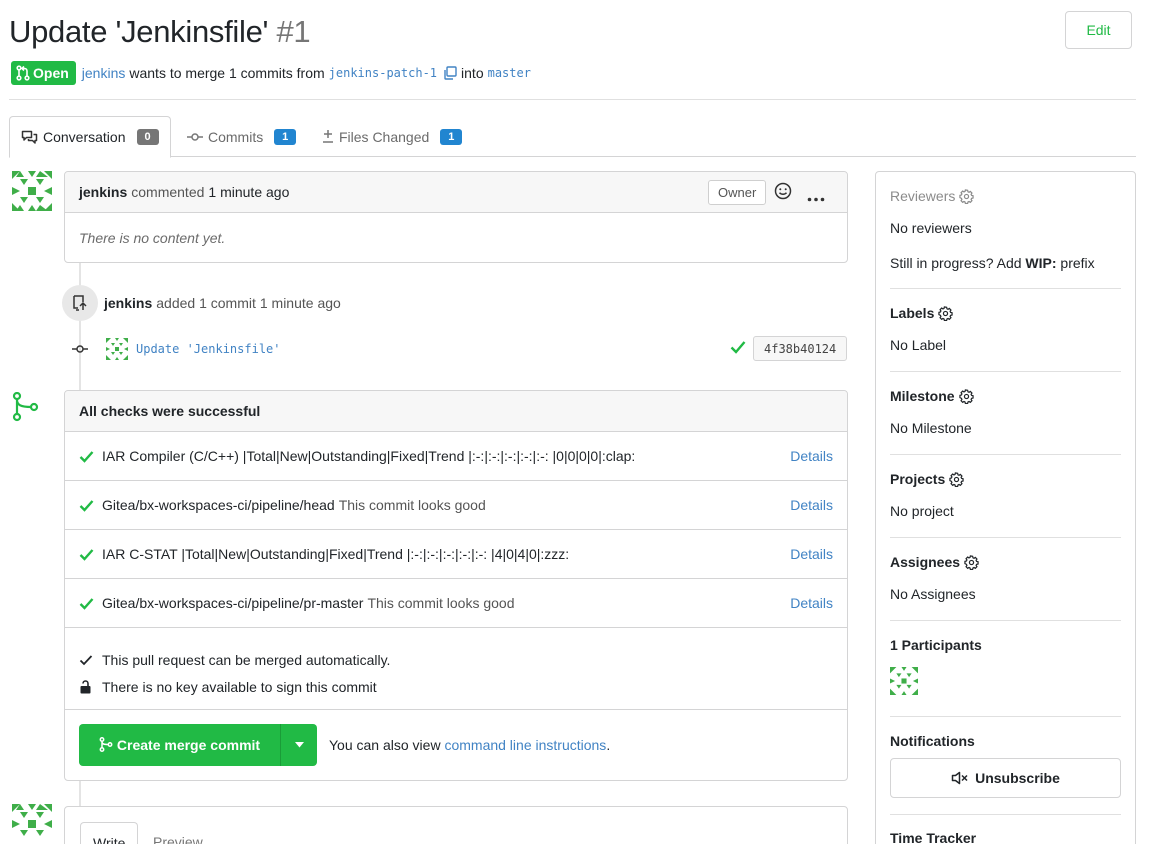 This screenshot has height=844, width=1155. Describe the element at coordinates (1005, 479) in the screenshot. I see `projects-header: Projects` at that location.